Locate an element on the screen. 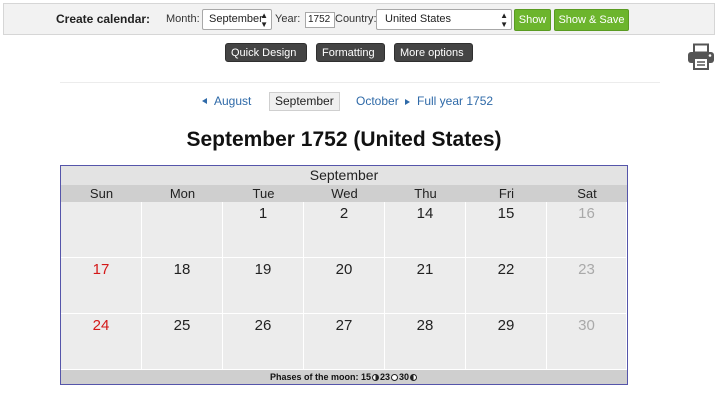 Image resolution: width=720 pixels, height=403 pixels. show-and-save-button: Show & Save is located at coordinates (591, 20).